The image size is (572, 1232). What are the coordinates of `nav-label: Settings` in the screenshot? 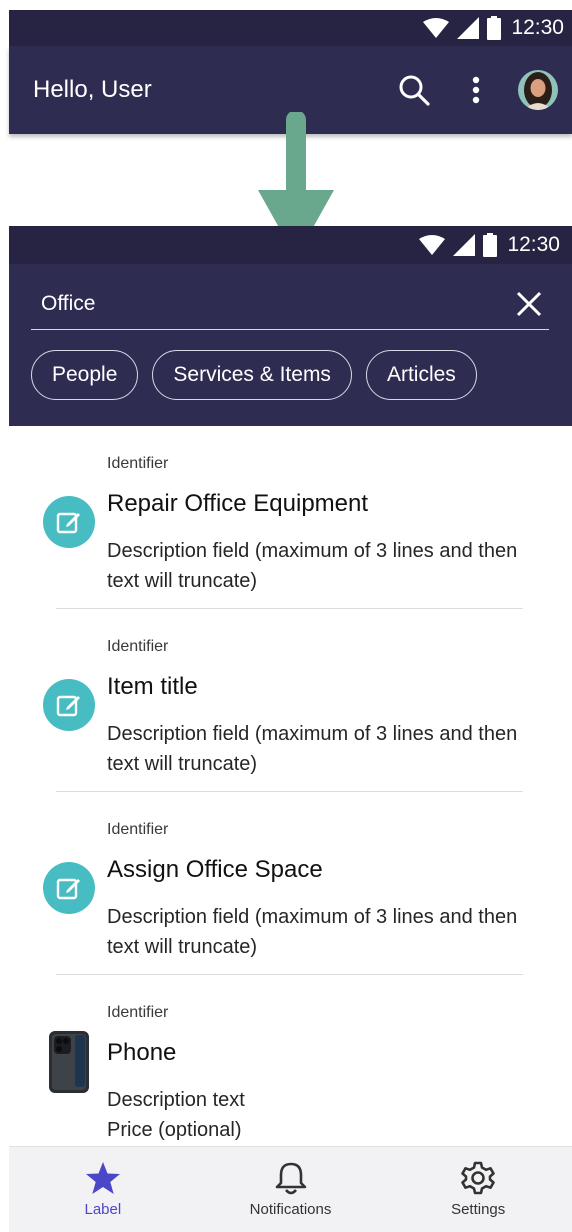 It's located at (478, 1209).